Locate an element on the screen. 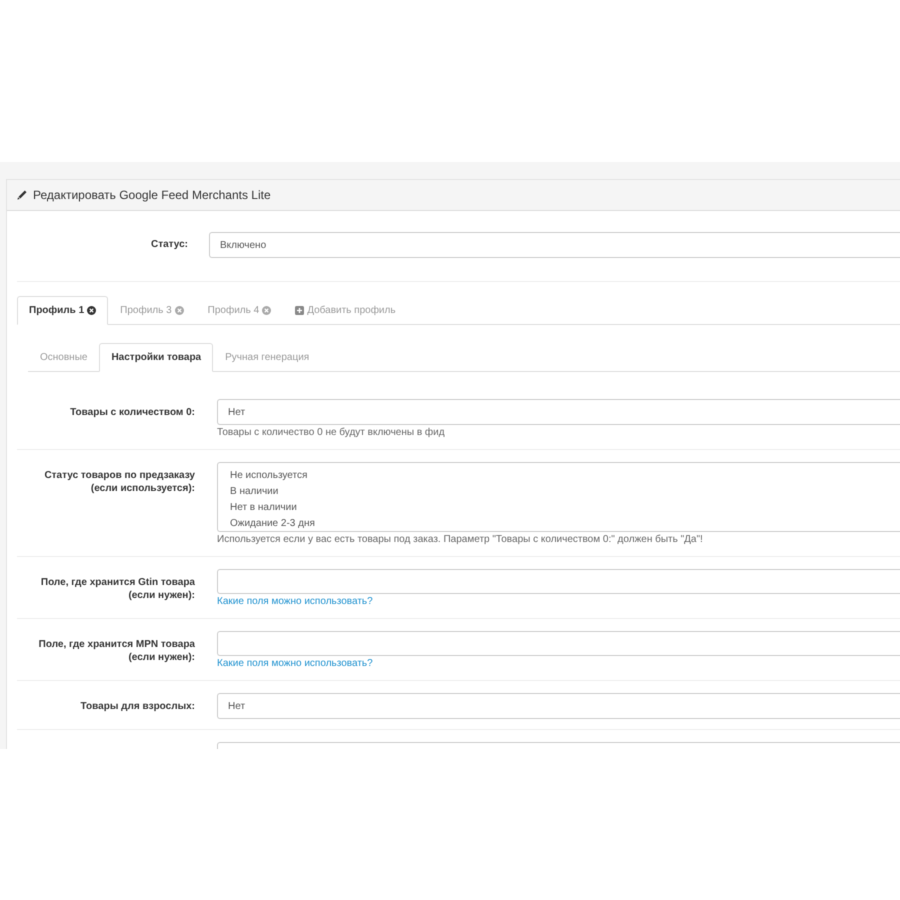 The height and width of the screenshot is (900, 900). listbox-option: В наличии is located at coordinates (252, 492).